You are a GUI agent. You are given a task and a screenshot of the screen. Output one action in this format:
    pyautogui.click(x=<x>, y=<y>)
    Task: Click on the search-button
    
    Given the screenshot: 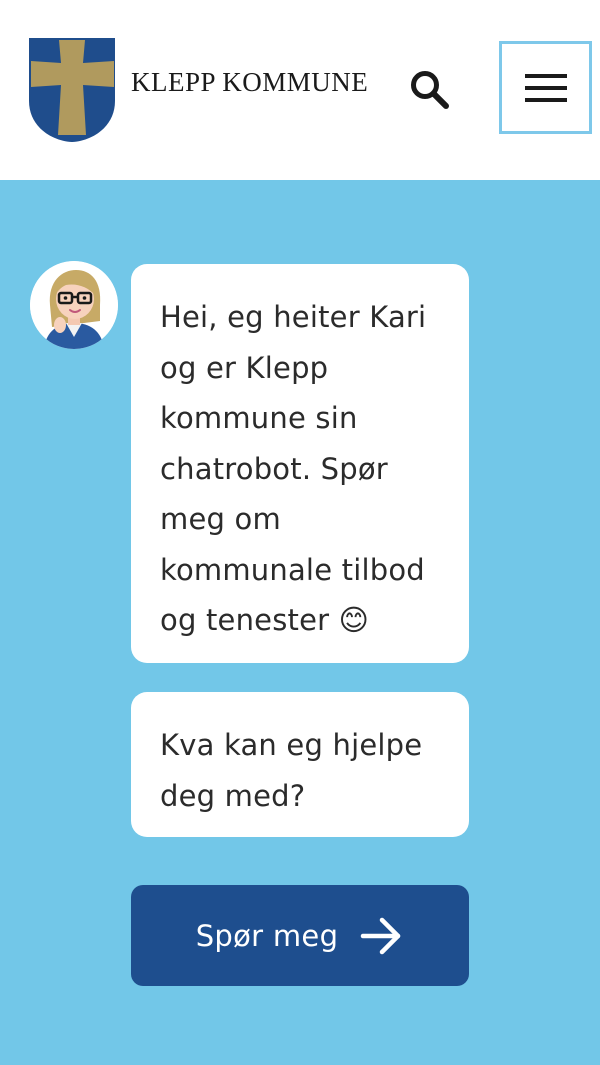 What is the action you would take?
    pyautogui.click(x=430, y=90)
    